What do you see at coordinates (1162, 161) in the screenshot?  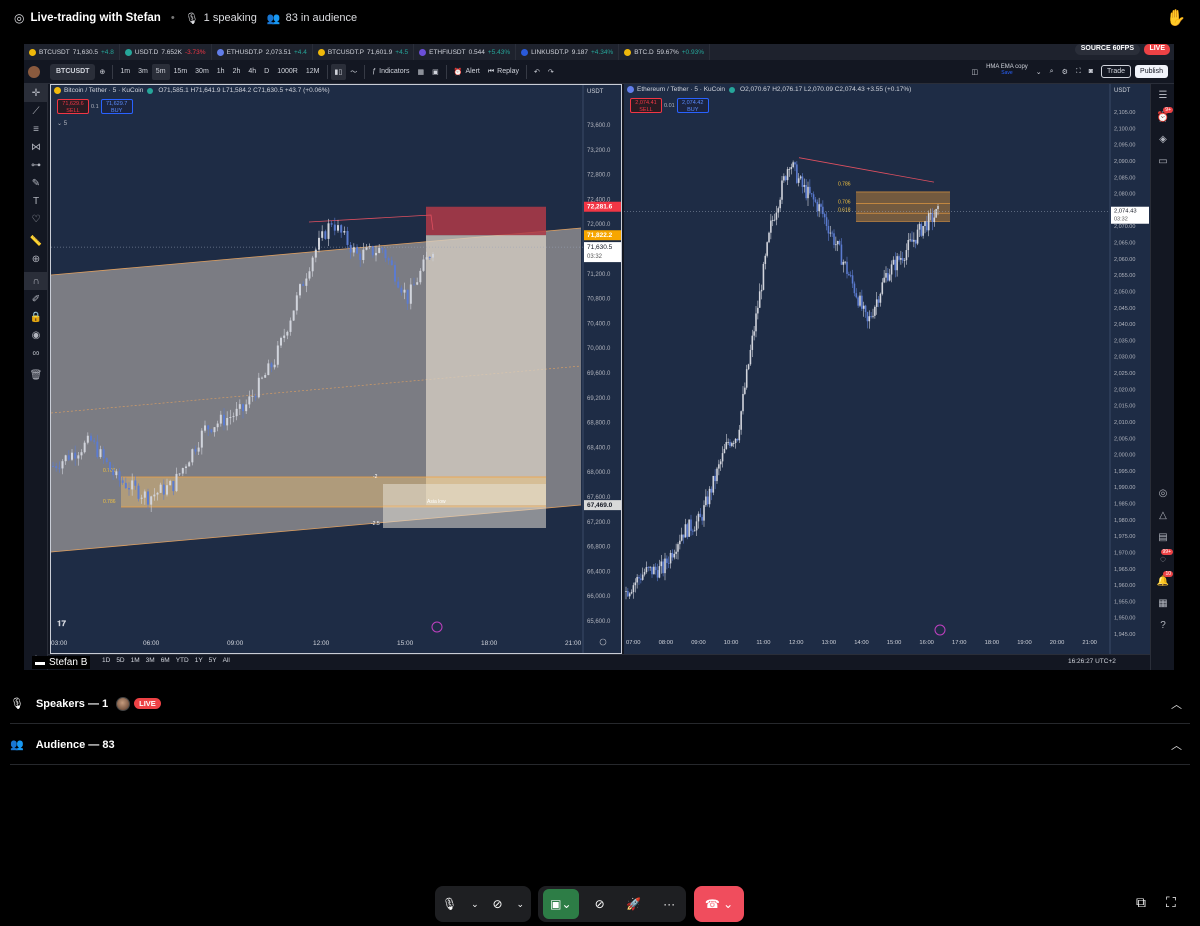 I see `chat-icon: ▭` at bounding box center [1162, 161].